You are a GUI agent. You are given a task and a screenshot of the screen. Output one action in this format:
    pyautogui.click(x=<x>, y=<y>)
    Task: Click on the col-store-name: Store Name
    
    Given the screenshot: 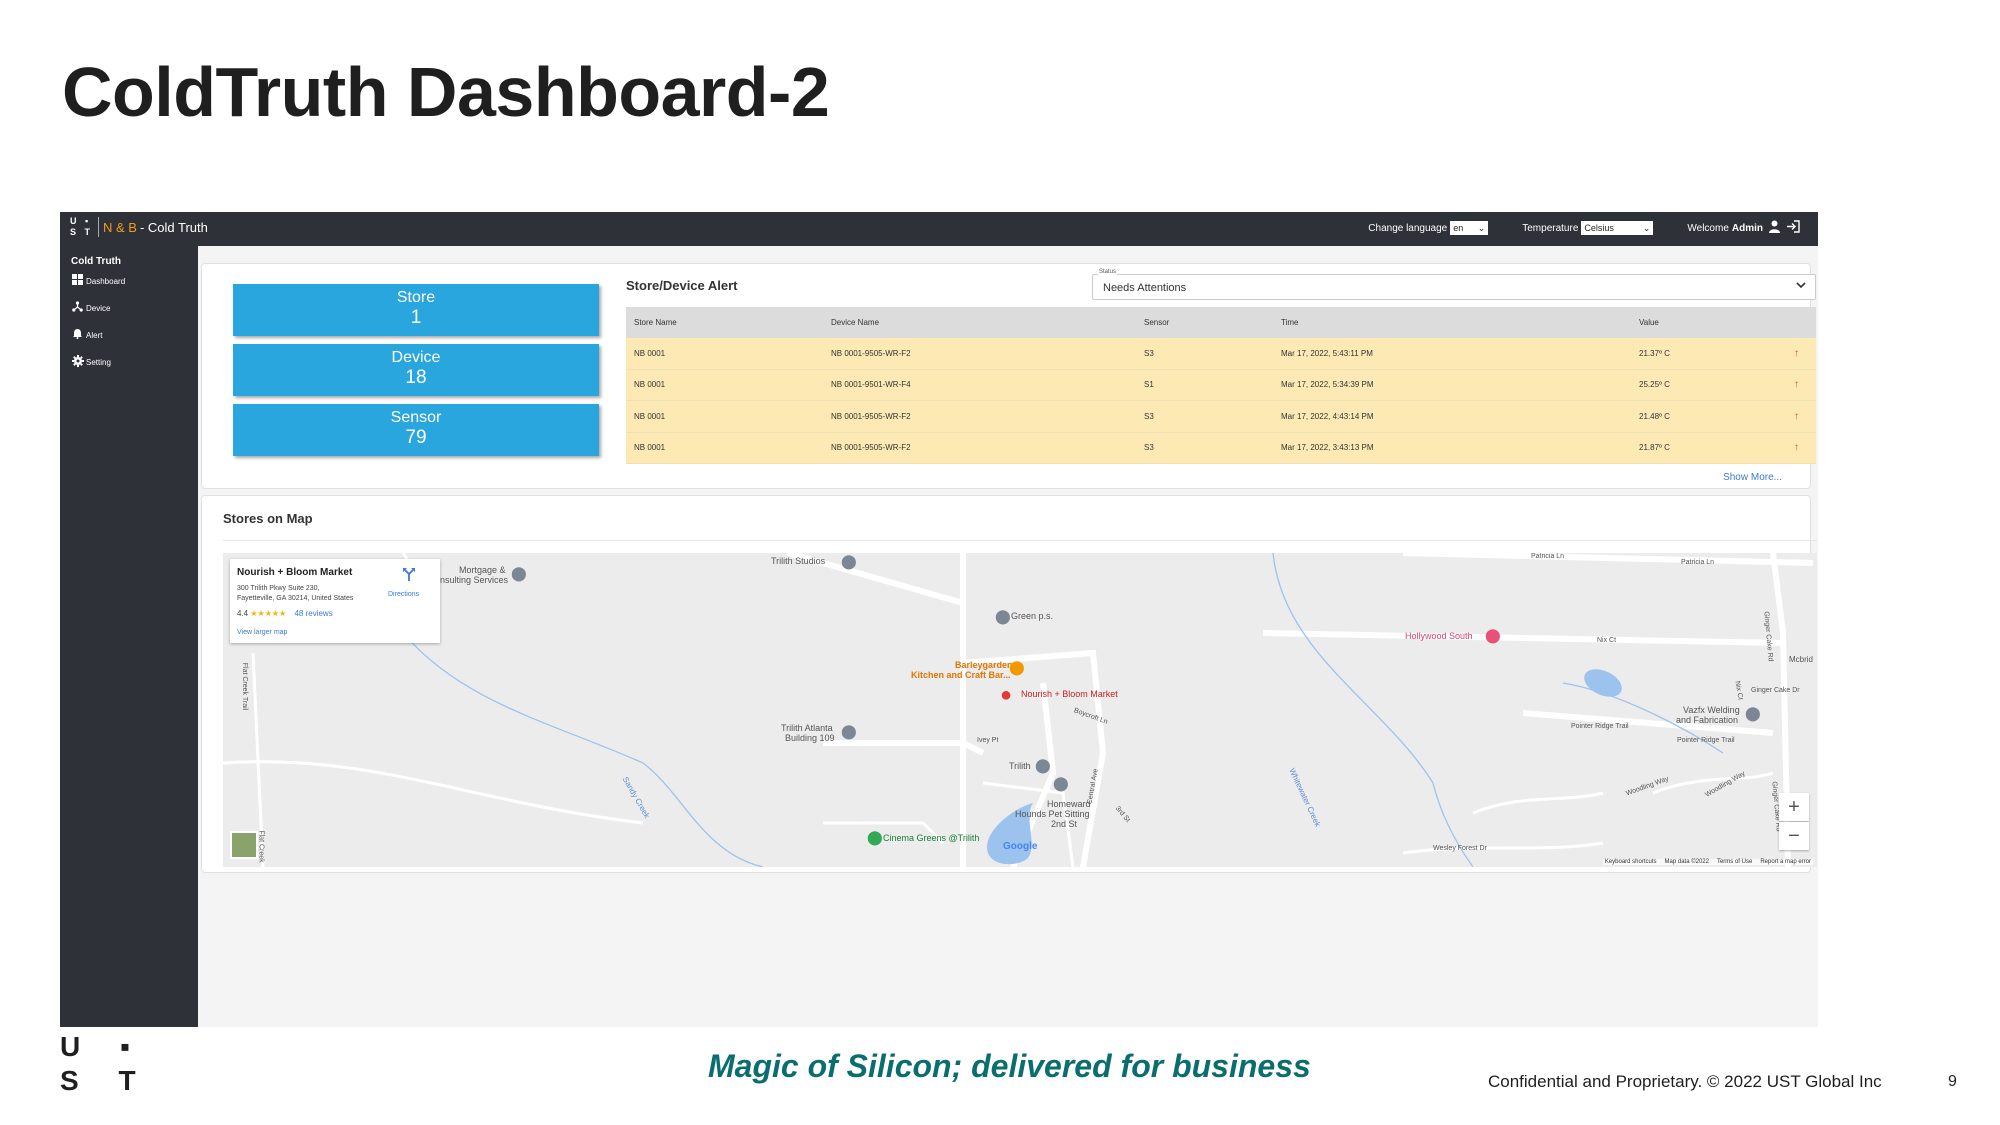 What is the action you would take?
    pyautogui.click(x=655, y=322)
    